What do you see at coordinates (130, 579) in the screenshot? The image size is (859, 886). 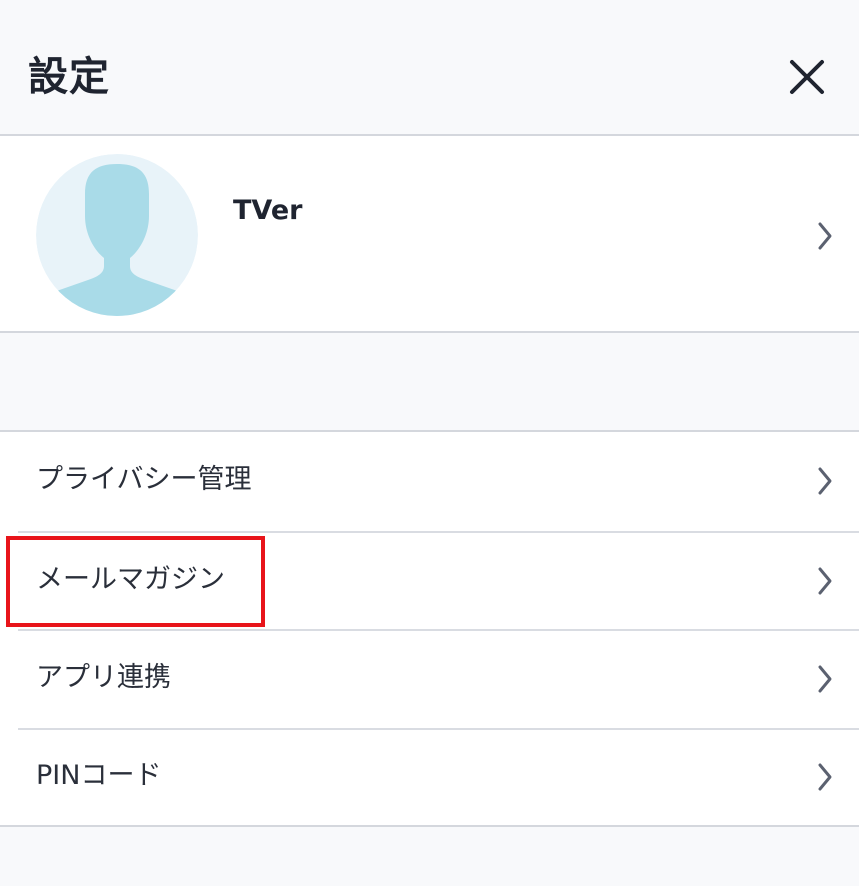 I see `menu-item-label: メールマガジン` at bounding box center [130, 579].